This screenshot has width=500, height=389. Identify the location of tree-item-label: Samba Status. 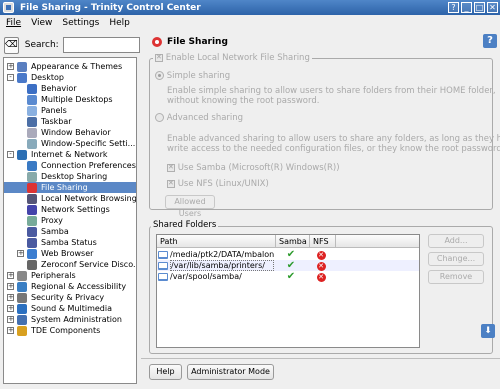
(69, 242).